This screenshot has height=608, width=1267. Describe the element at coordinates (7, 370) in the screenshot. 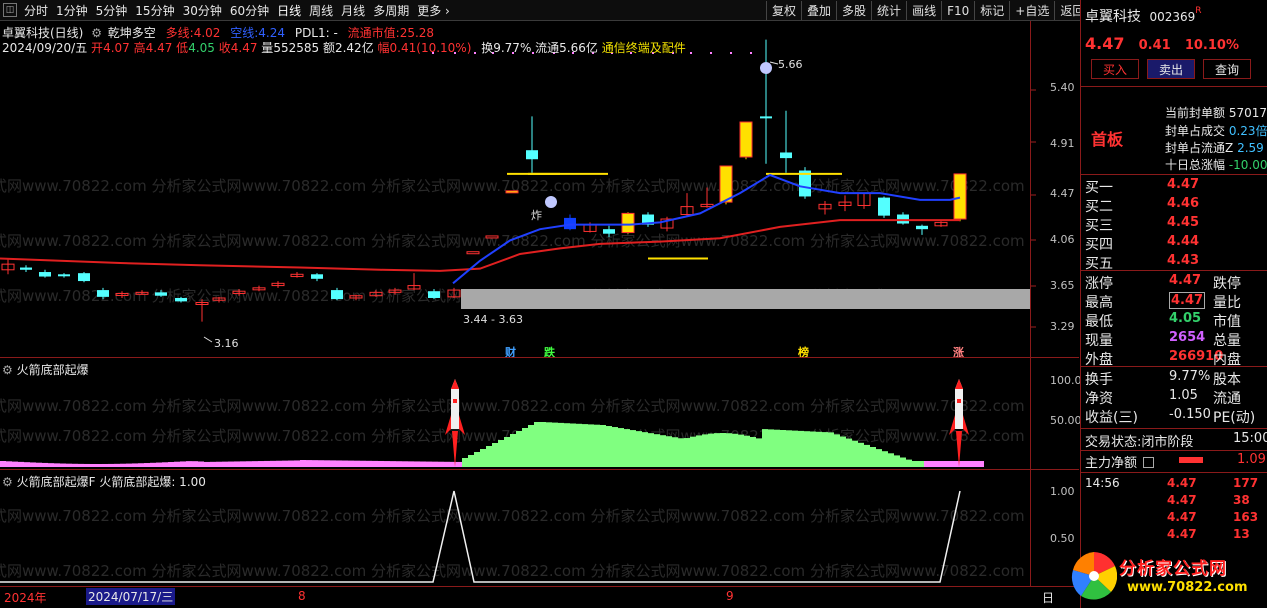

I see `sub1-gear-icon: ⚙` at that location.